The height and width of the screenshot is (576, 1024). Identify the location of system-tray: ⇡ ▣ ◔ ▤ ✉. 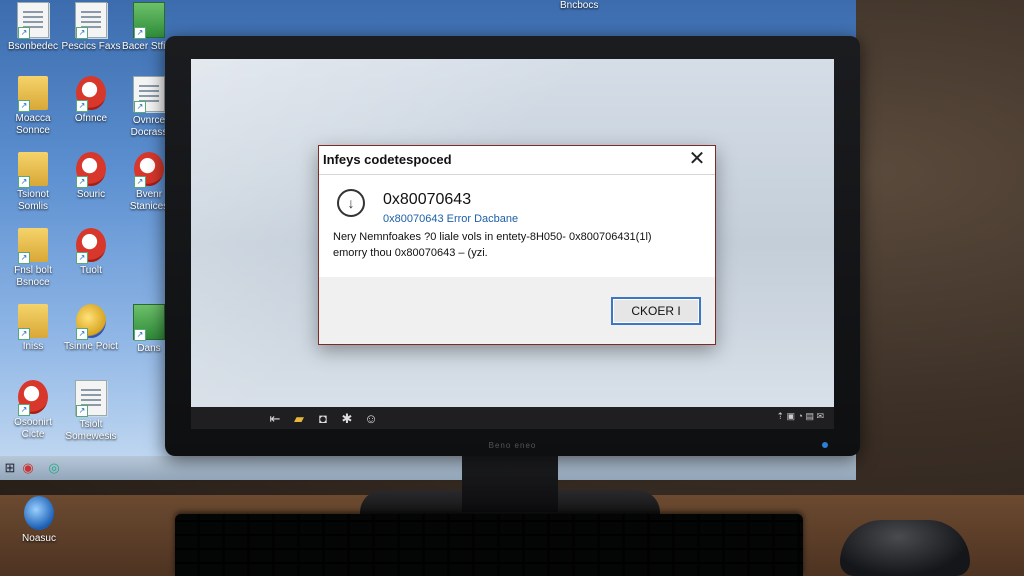
(800, 416).